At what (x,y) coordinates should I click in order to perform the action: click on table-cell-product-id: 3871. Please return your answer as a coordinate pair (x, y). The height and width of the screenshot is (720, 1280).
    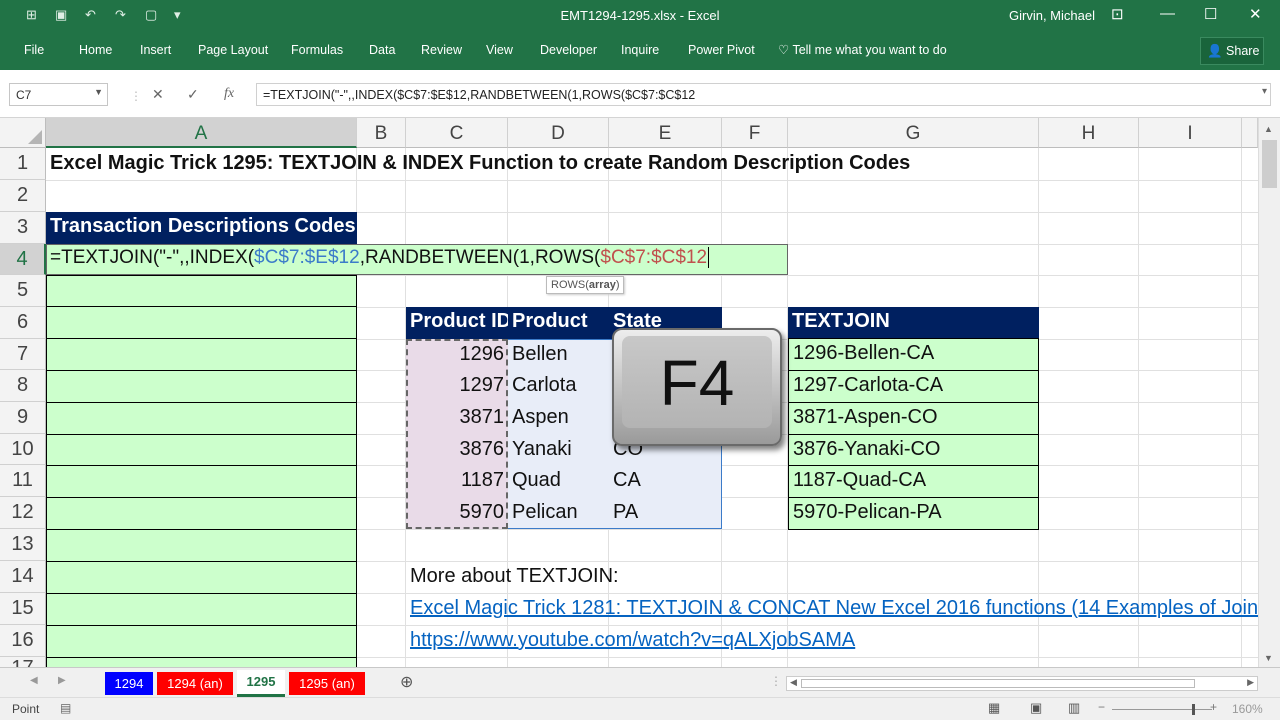
    Looking at the image, I should click on (457, 417).